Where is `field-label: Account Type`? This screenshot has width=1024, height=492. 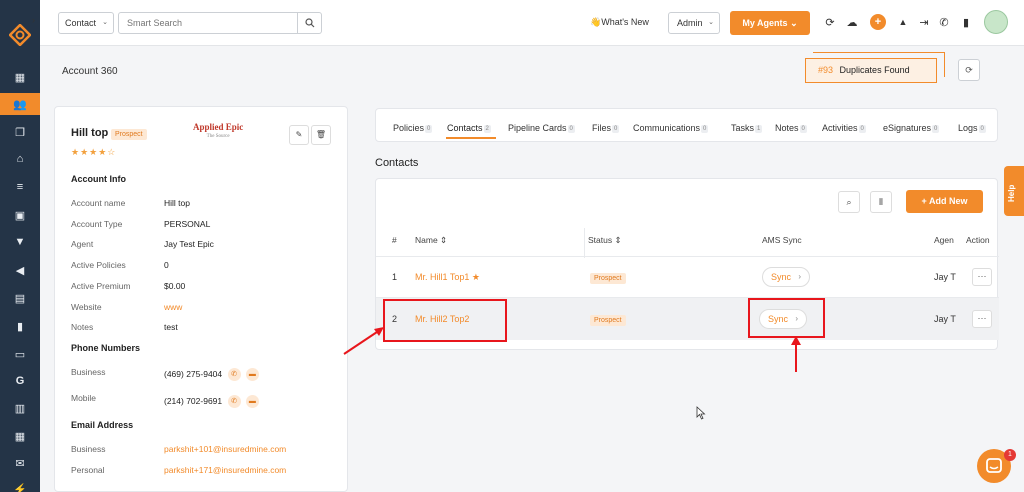 field-label: Account Type is located at coordinates (97, 224).